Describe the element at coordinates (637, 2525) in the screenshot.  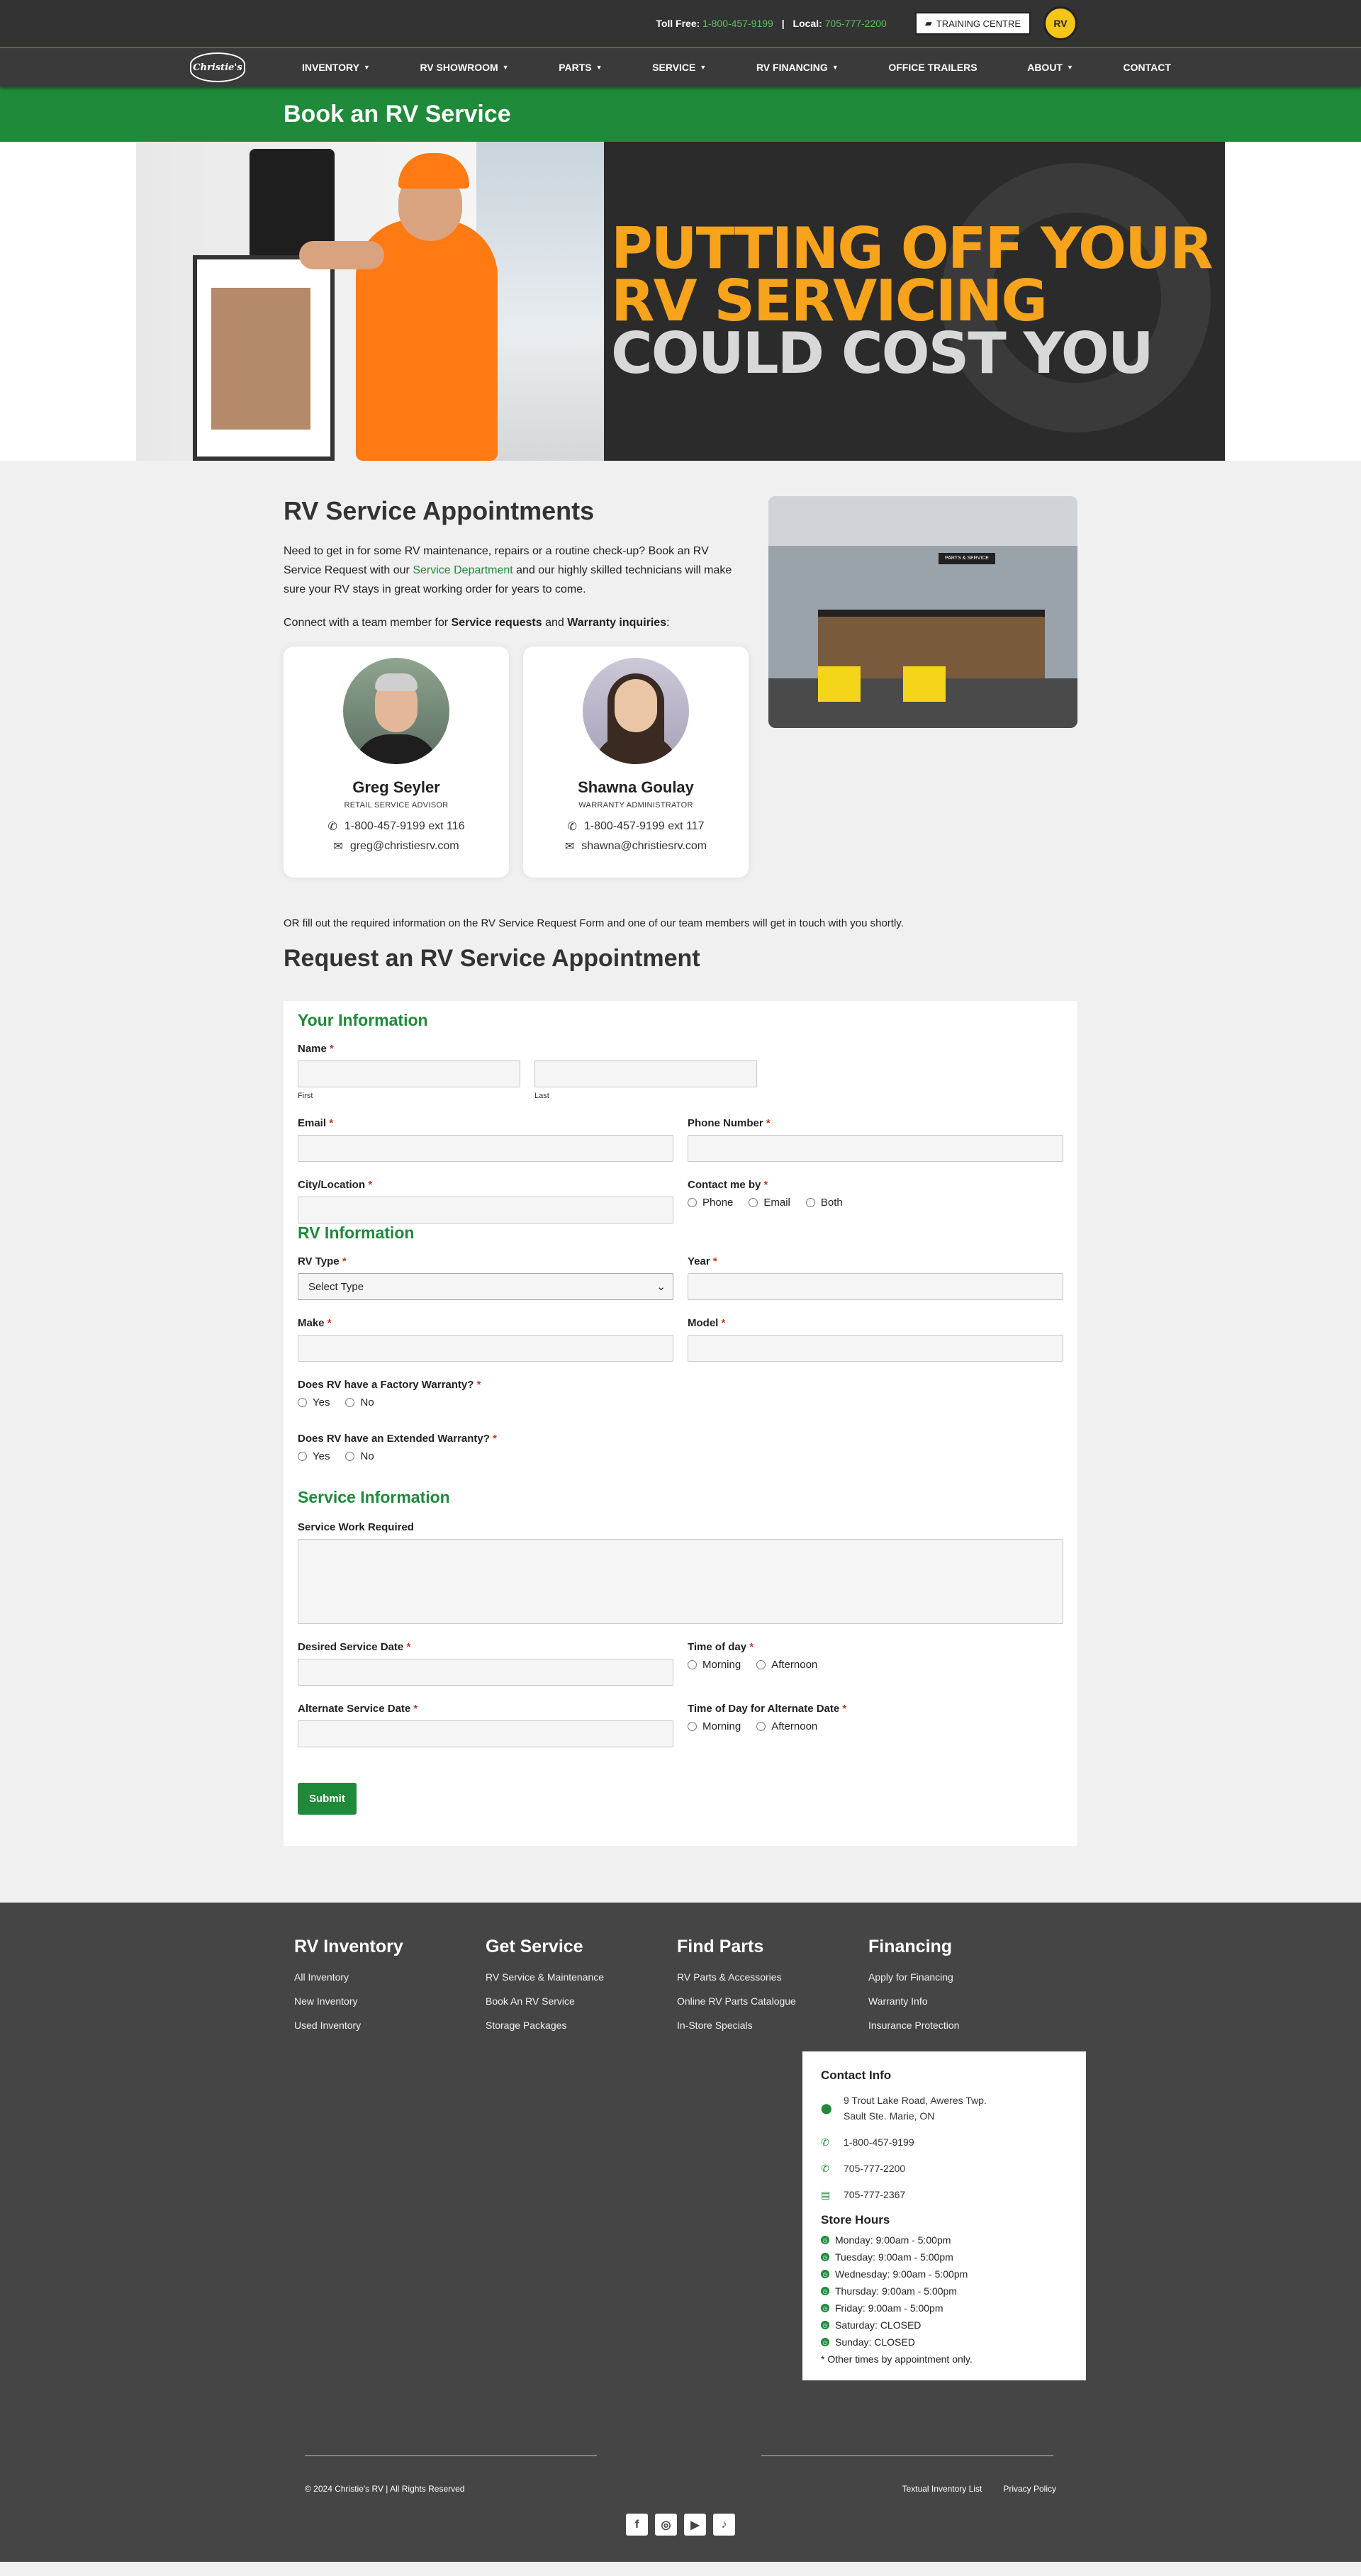
I see `facebook-icon: f` at that location.